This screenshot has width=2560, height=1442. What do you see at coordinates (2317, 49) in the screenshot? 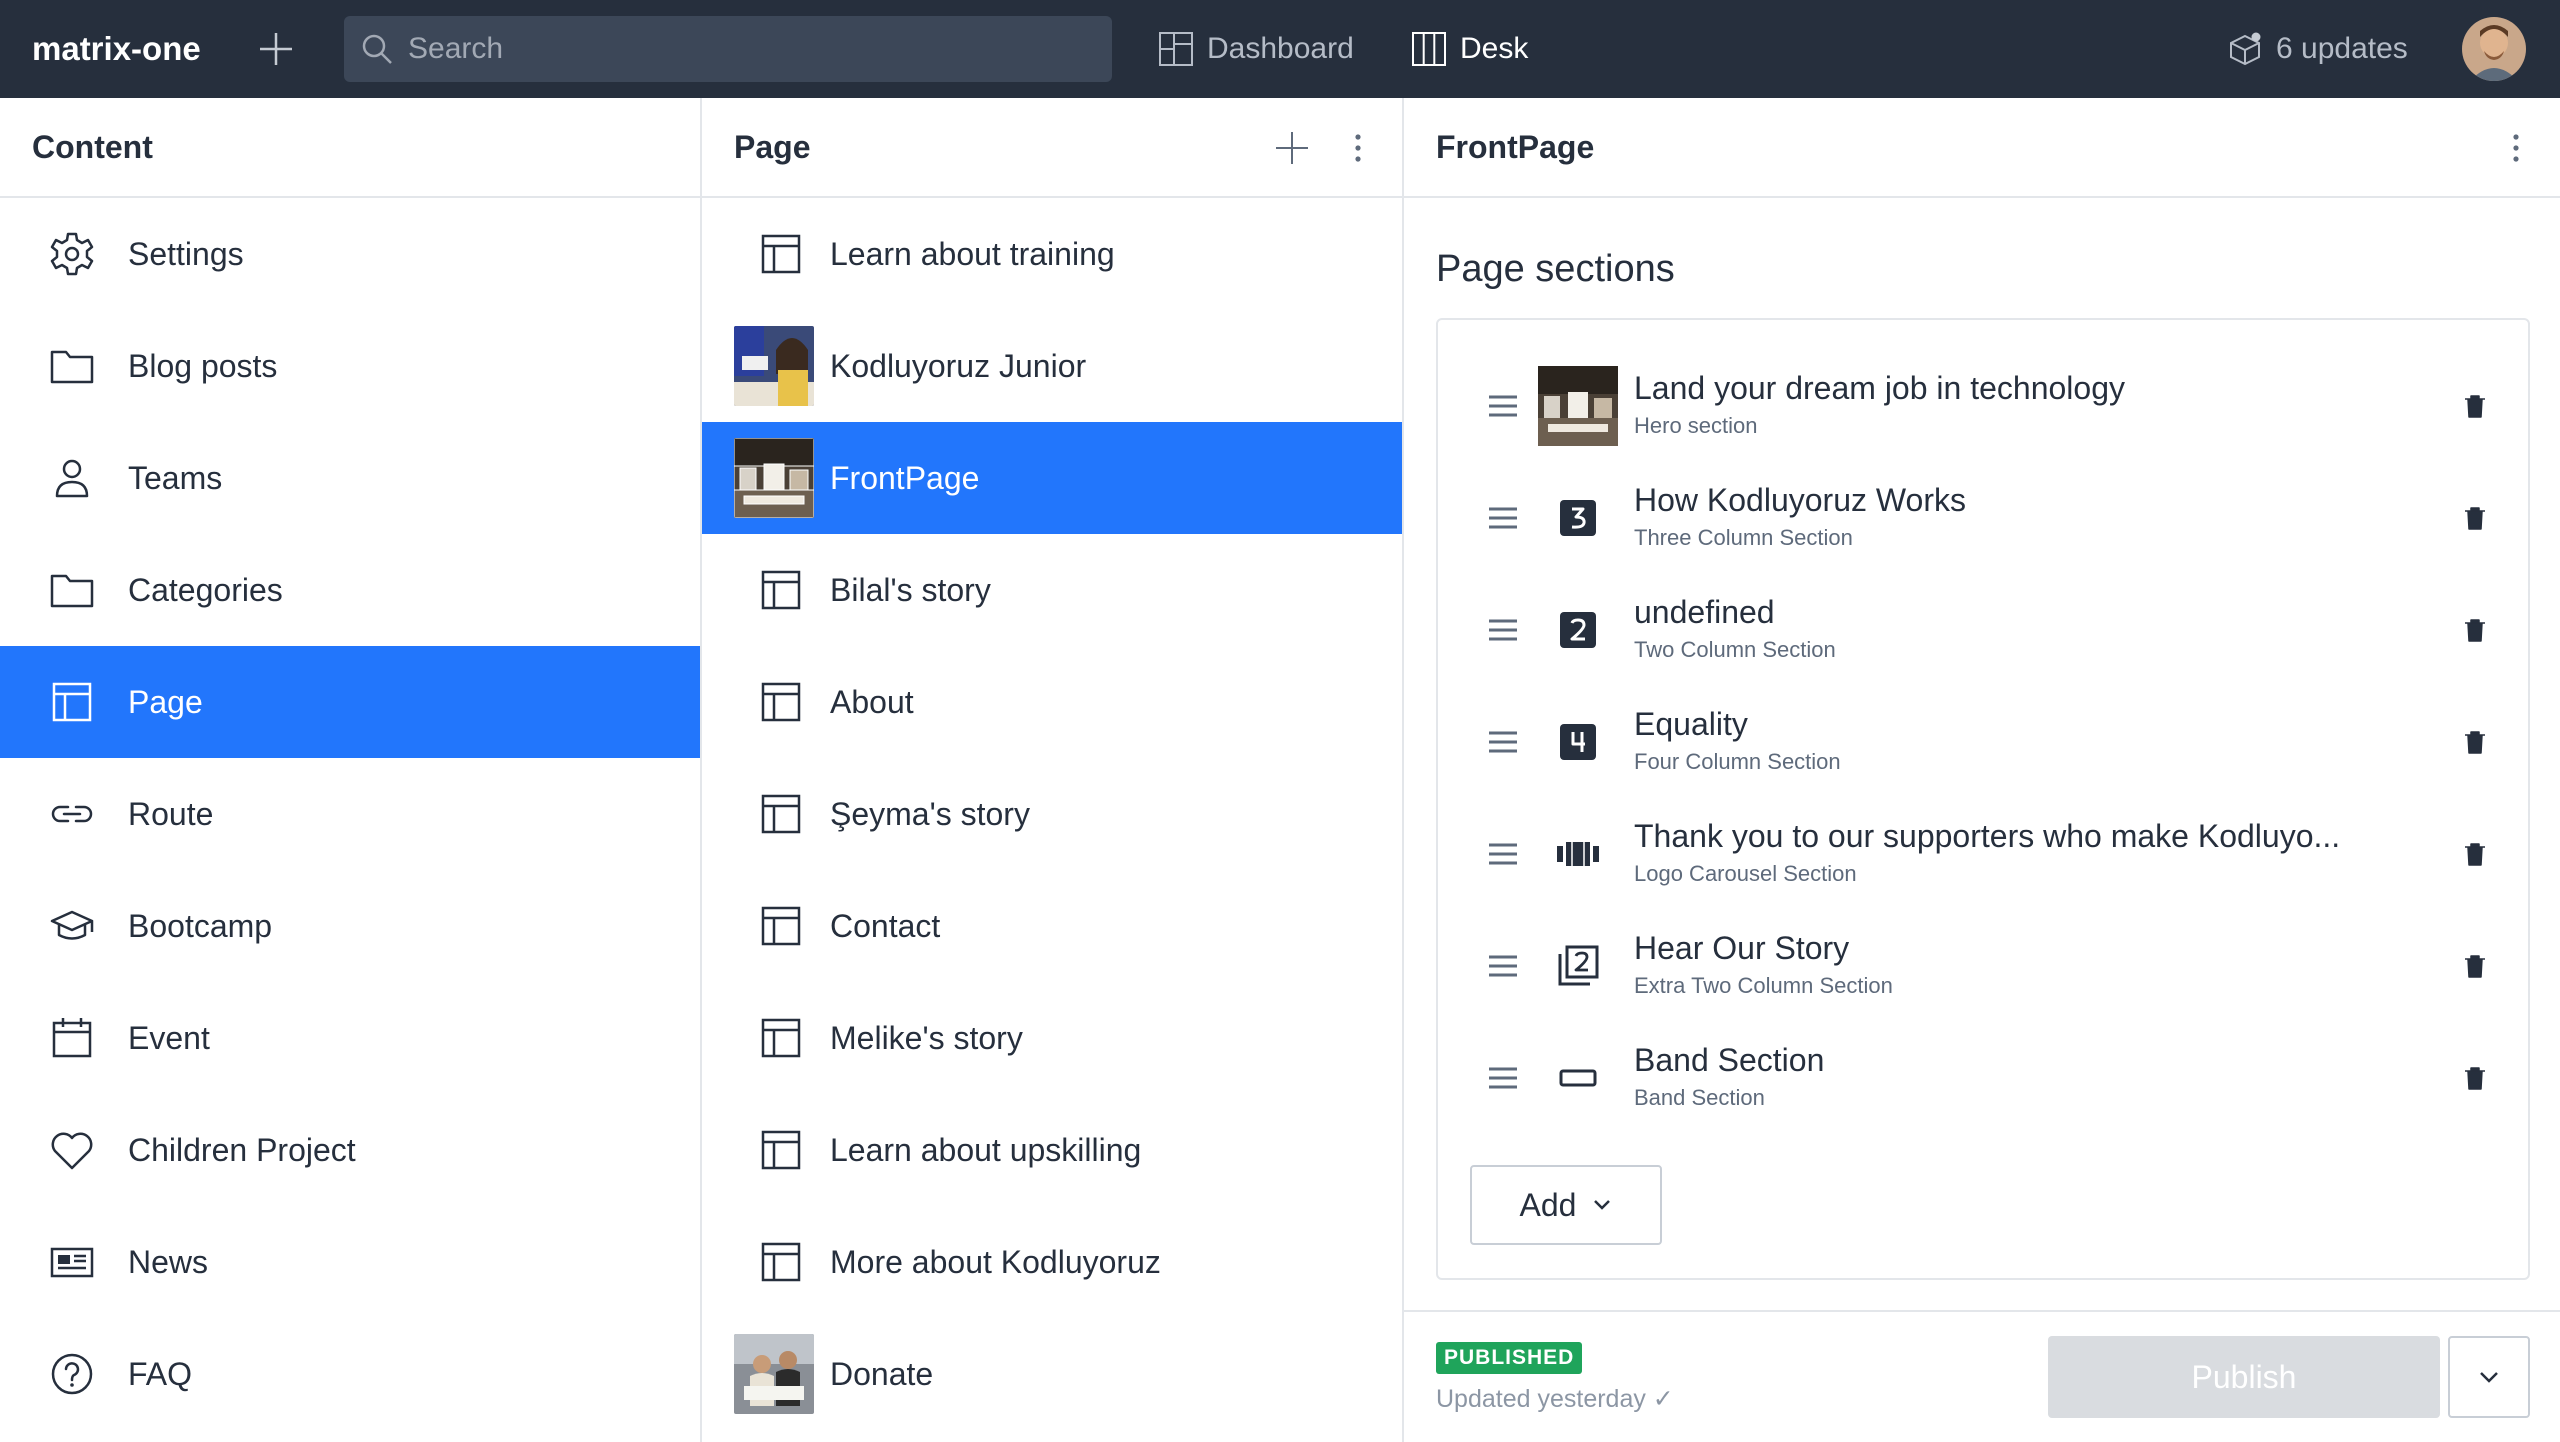
I see `updates-button: 6 updates` at bounding box center [2317, 49].